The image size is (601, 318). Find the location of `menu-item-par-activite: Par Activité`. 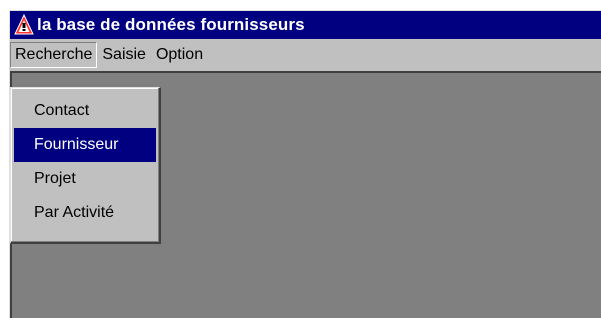

menu-item-par-activite: Par Activité is located at coordinates (85, 213).